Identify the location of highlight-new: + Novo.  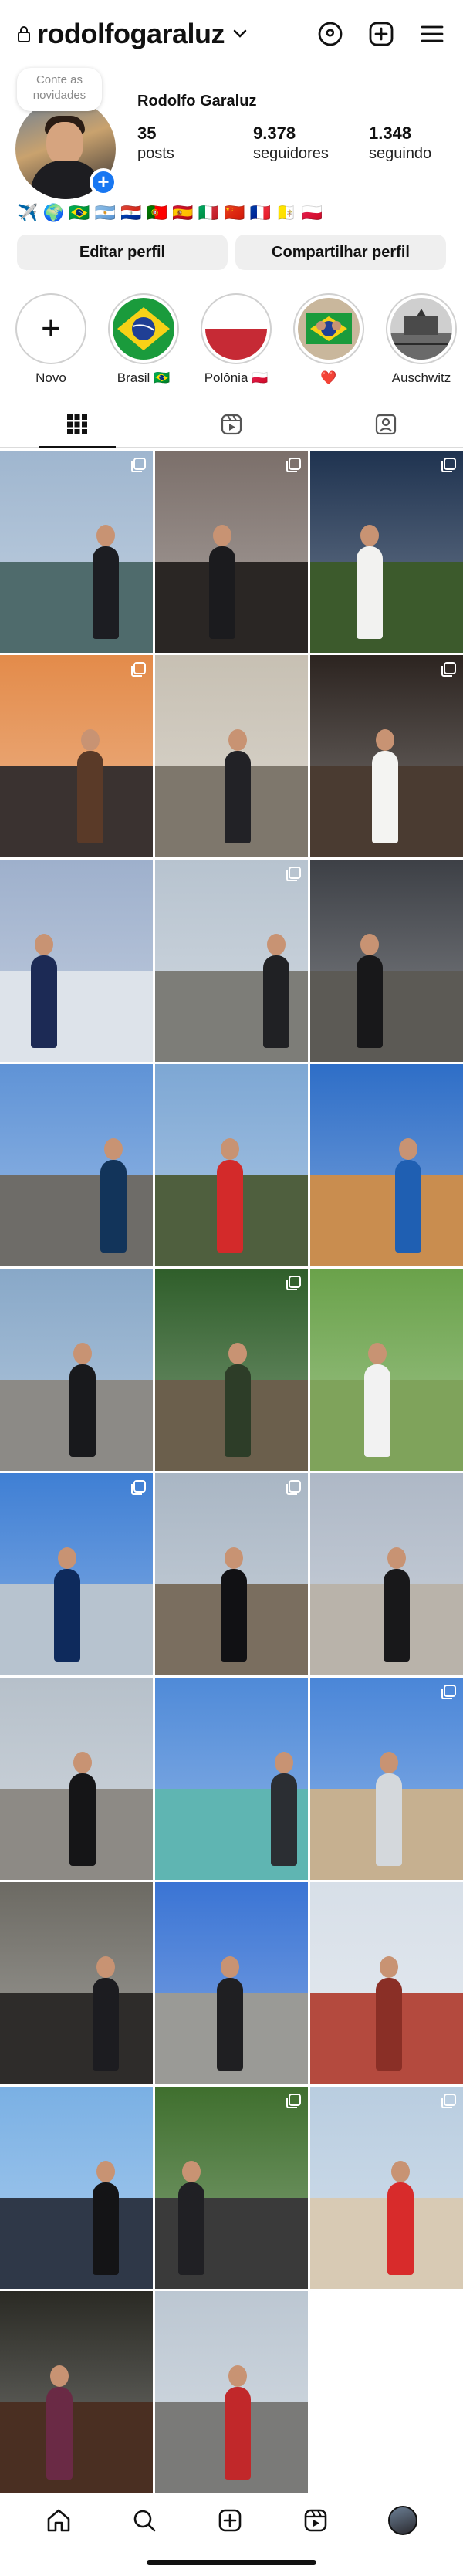
(51, 339).